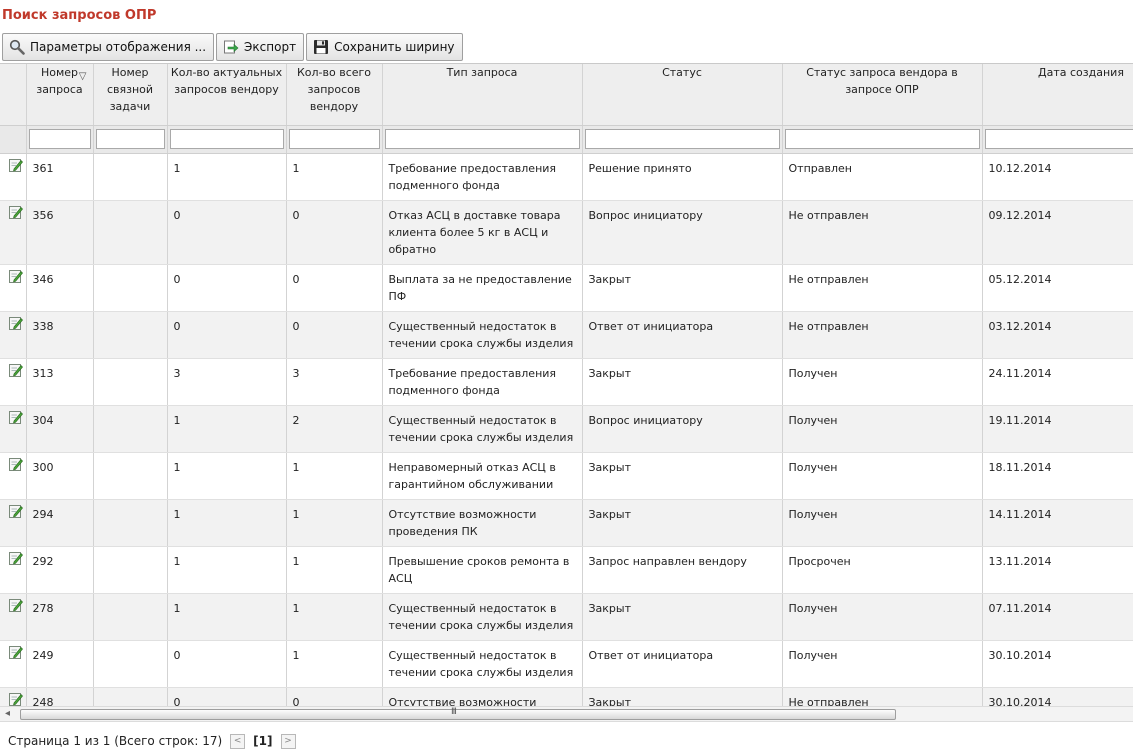  I want to click on header-status: Статус, so click(682, 95).